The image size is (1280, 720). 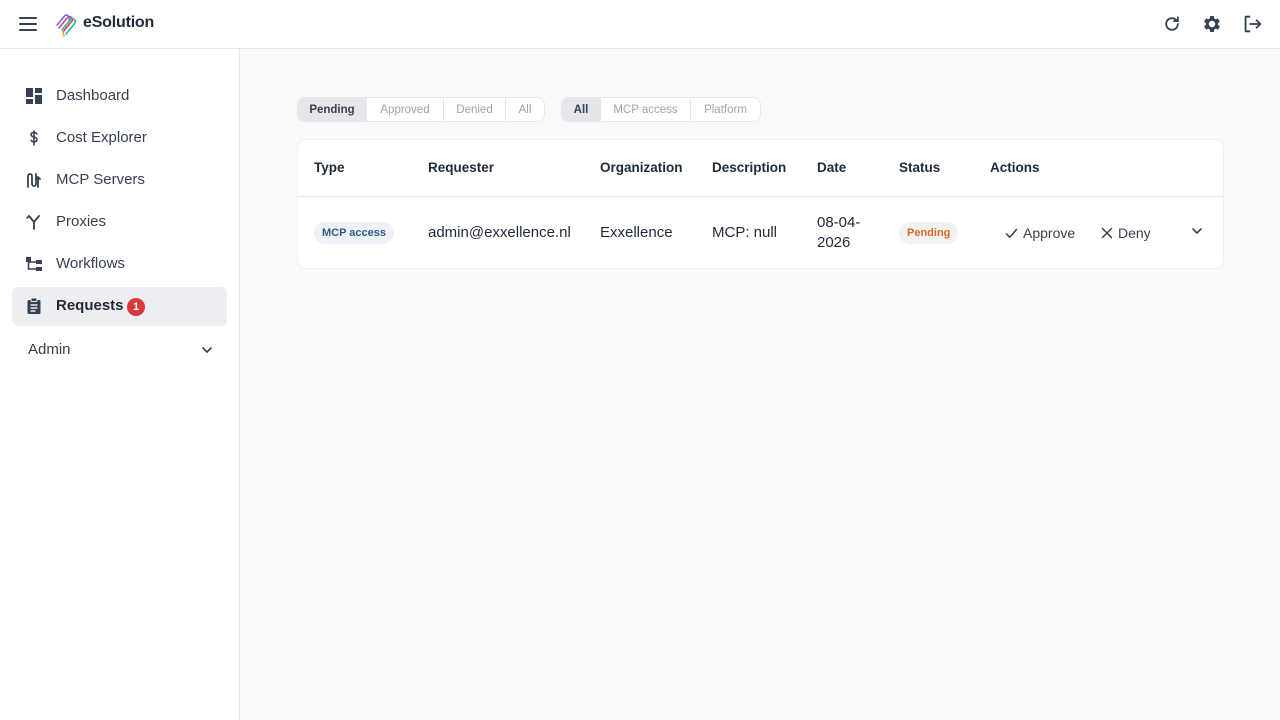 What do you see at coordinates (1107, 233) in the screenshot?
I see `close-icon` at bounding box center [1107, 233].